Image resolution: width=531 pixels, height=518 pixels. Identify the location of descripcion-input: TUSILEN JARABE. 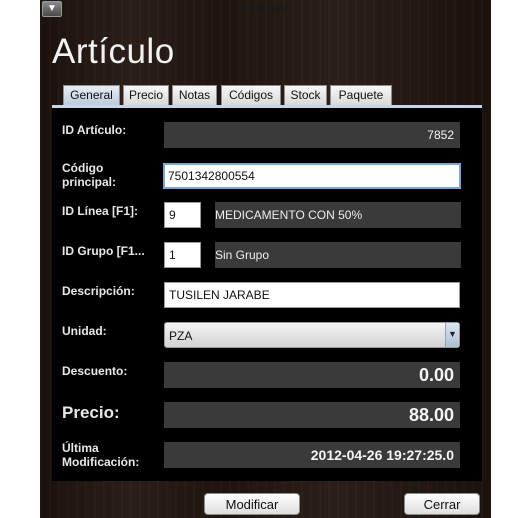
(312, 295).